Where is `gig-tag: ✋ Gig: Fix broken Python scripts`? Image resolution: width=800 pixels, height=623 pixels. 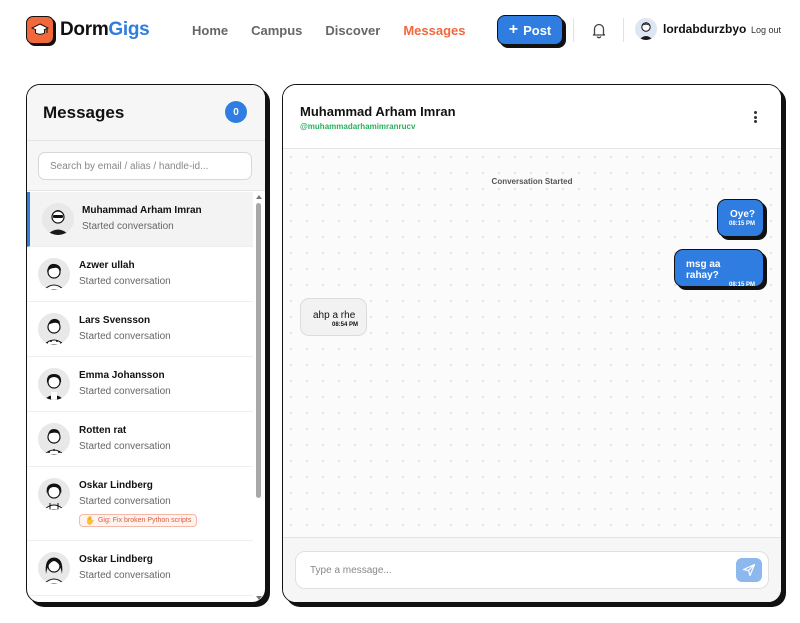 gig-tag: ✋ Gig: Fix broken Python scripts is located at coordinates (138, 520).